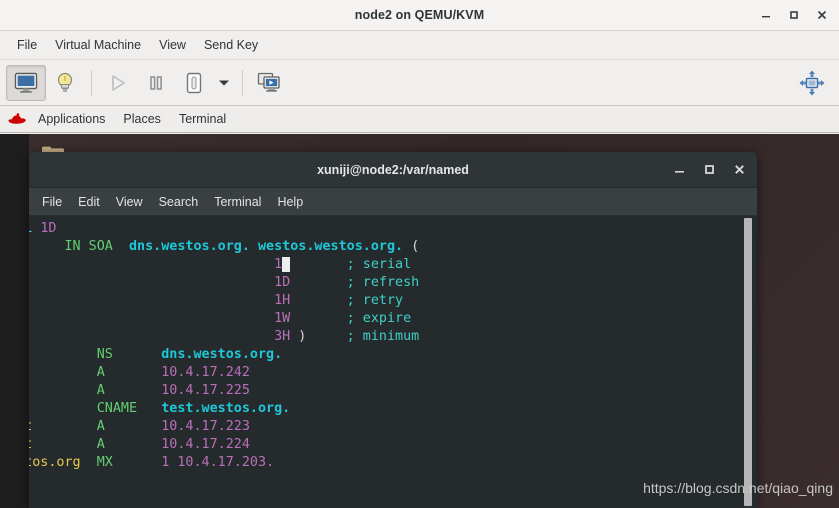 This screenshot has height=508, width=839. Describe the element at coordinates (179, 202) in the screenshot. I see `terminal-menu-search: Search` at that location.